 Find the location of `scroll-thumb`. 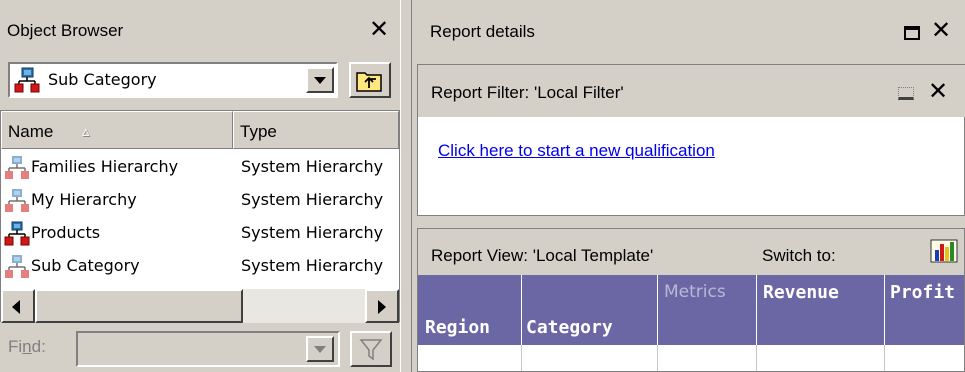

scroll-thumb is located at coordinates (139, 306).